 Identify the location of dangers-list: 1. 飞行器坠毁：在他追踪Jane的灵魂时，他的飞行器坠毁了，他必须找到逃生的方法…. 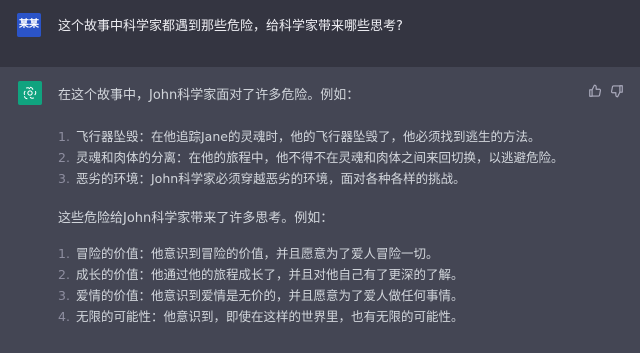
(311, 157).